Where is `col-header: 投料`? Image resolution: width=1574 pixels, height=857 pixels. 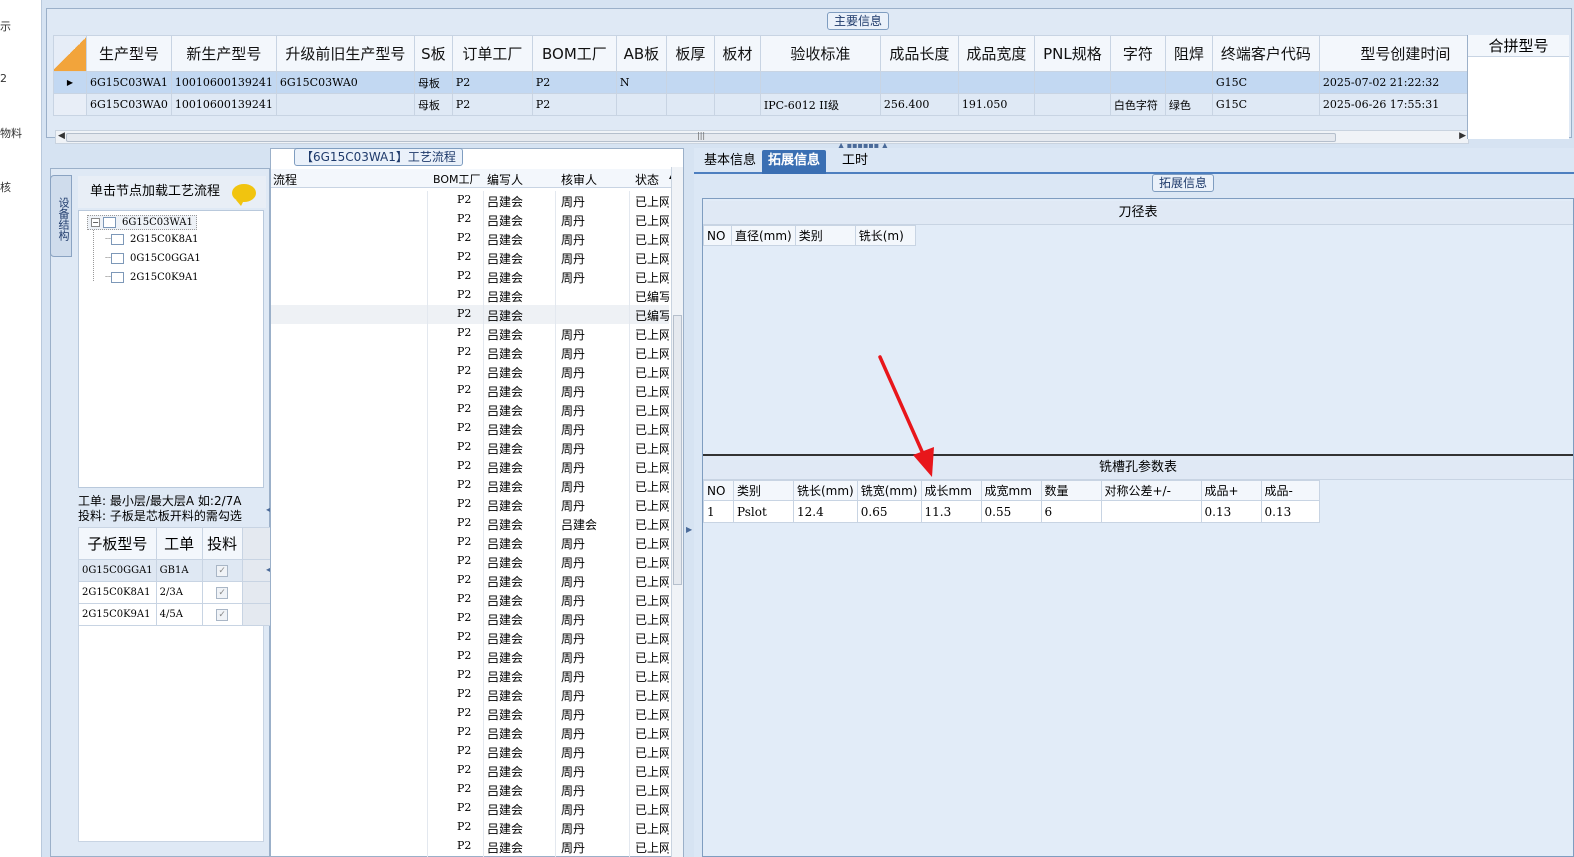
col-header: 投料 is located at coordinates (222, 543).